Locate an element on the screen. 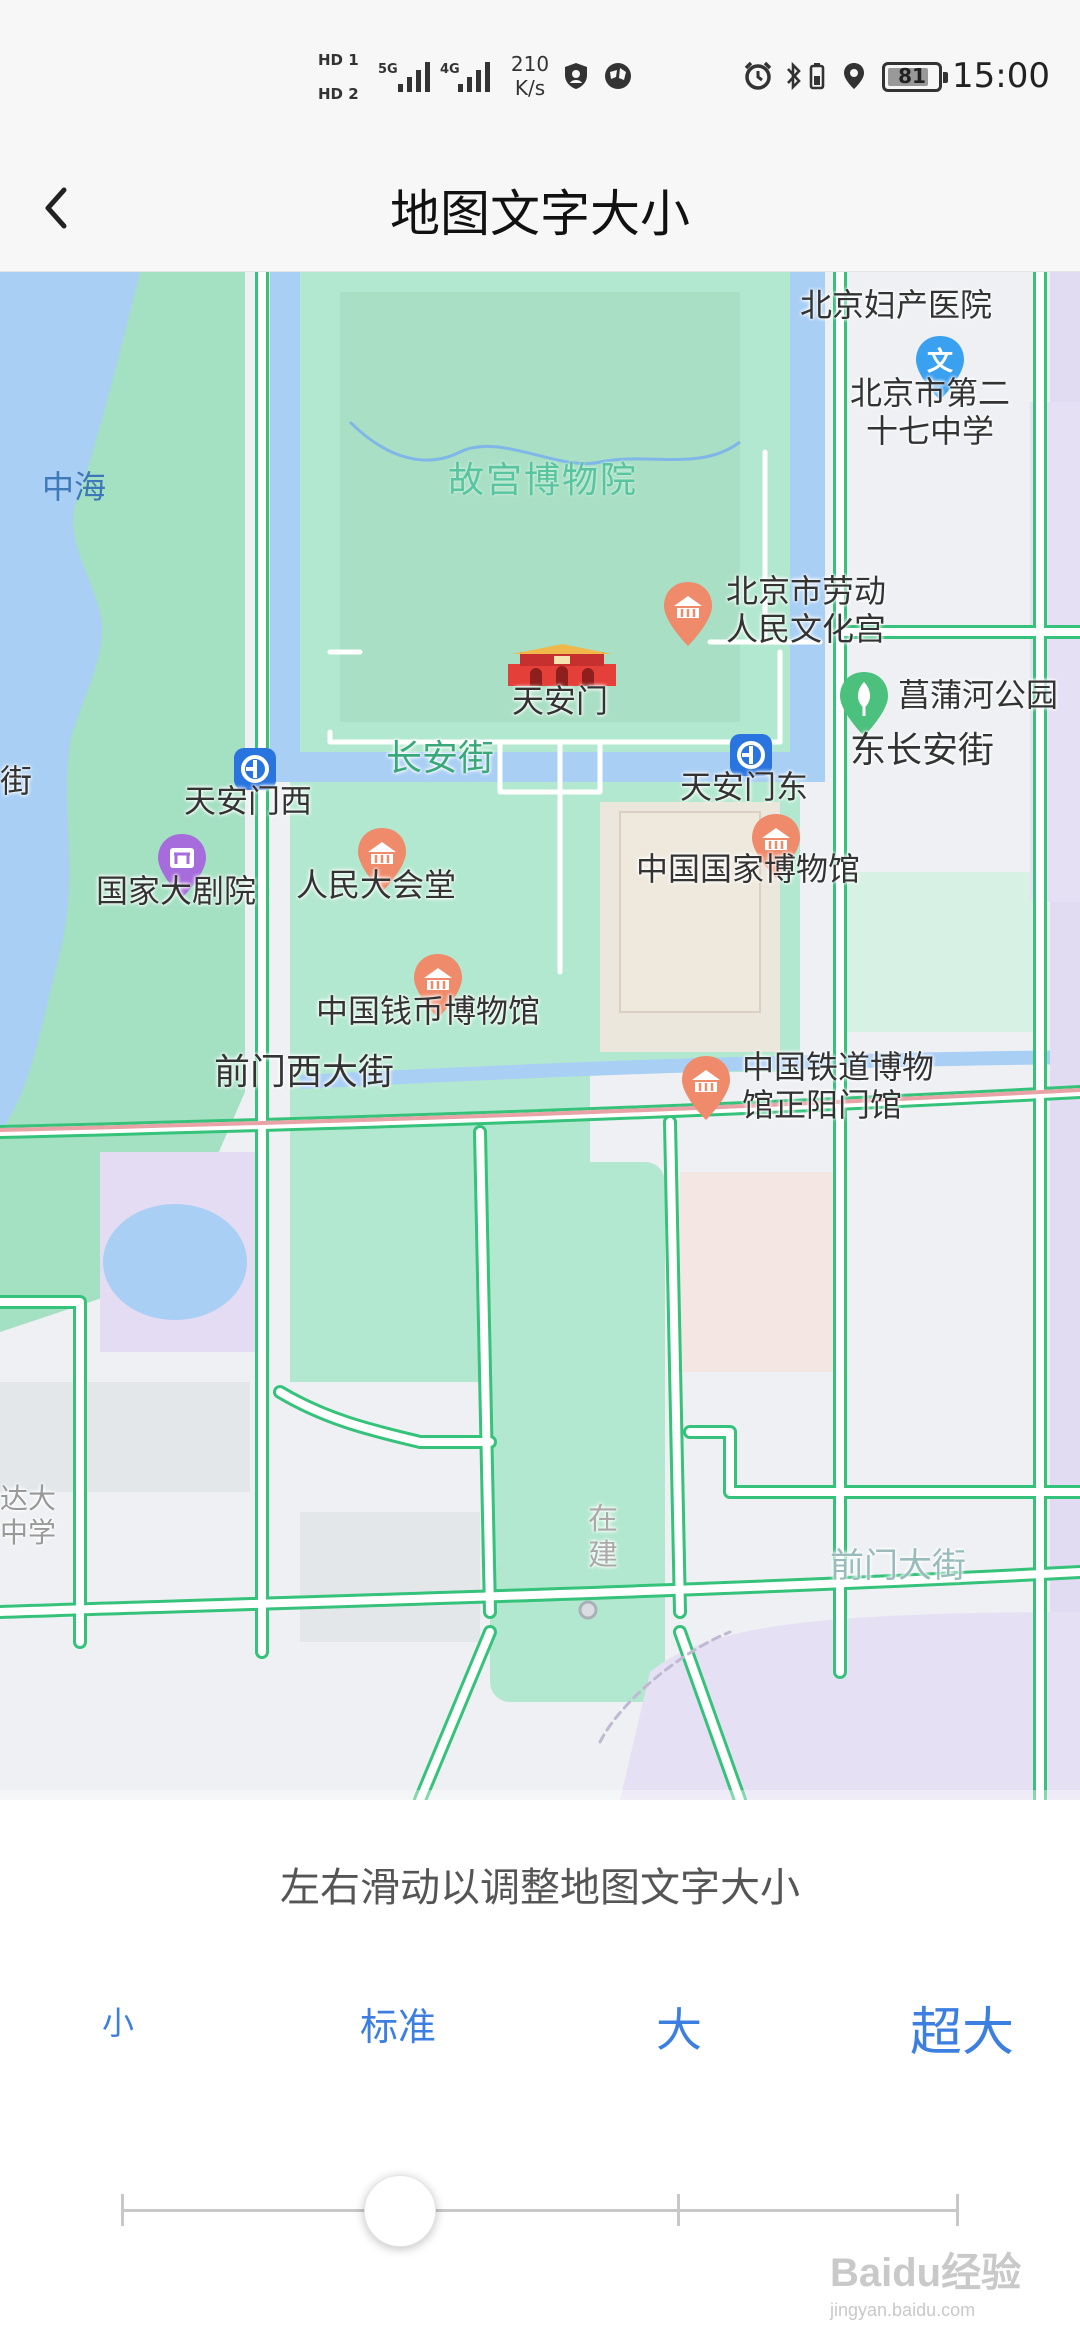 This screenshot has width=1080, height=2340. map-label-great-hall: 人民大会堂 is located at coordinates (376, 885).